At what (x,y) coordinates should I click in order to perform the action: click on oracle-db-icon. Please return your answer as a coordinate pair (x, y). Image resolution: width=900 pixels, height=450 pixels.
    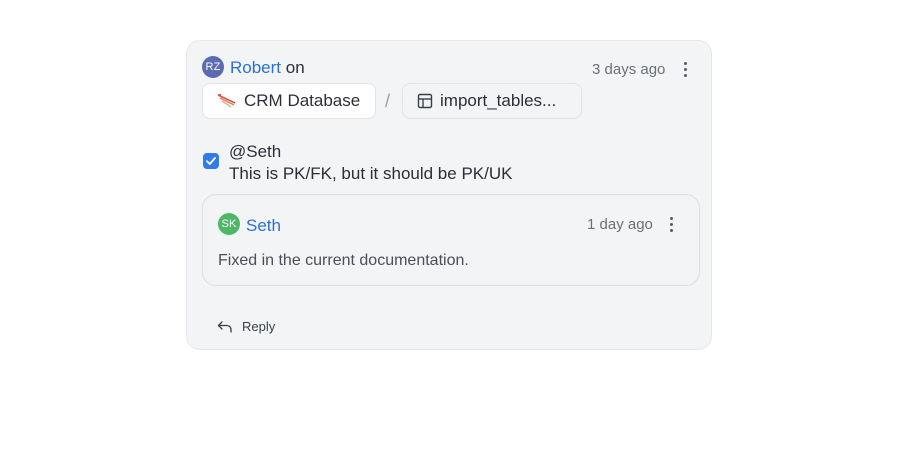
    Looking at the image, I should click on (226, 100).